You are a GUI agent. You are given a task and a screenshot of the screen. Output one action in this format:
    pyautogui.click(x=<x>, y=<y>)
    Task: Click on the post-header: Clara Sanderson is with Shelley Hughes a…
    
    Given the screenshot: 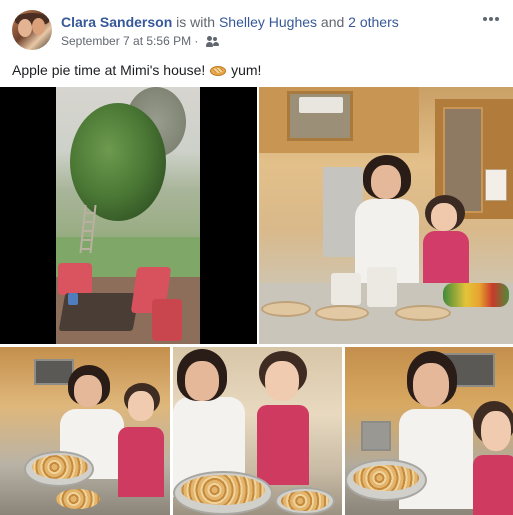 What is the action you would take?
    pyautogui.click(x=256, y=31)
    